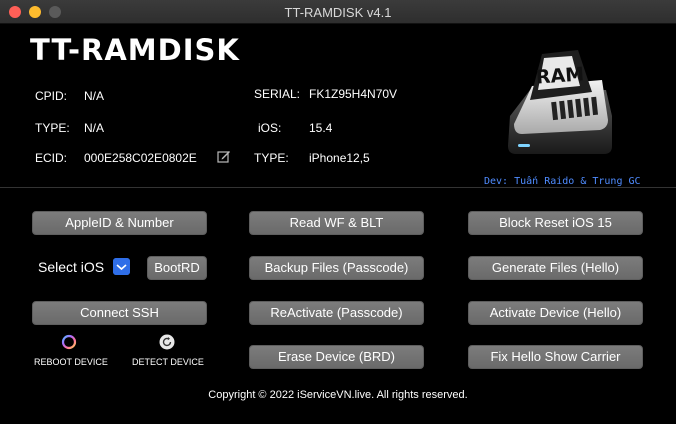 Image resolution: width=676 pixels, height=424 pixels. Describe the element at coordinates (51, 158) in the screenshot. I see `ecid-label: ECID:` at that location.